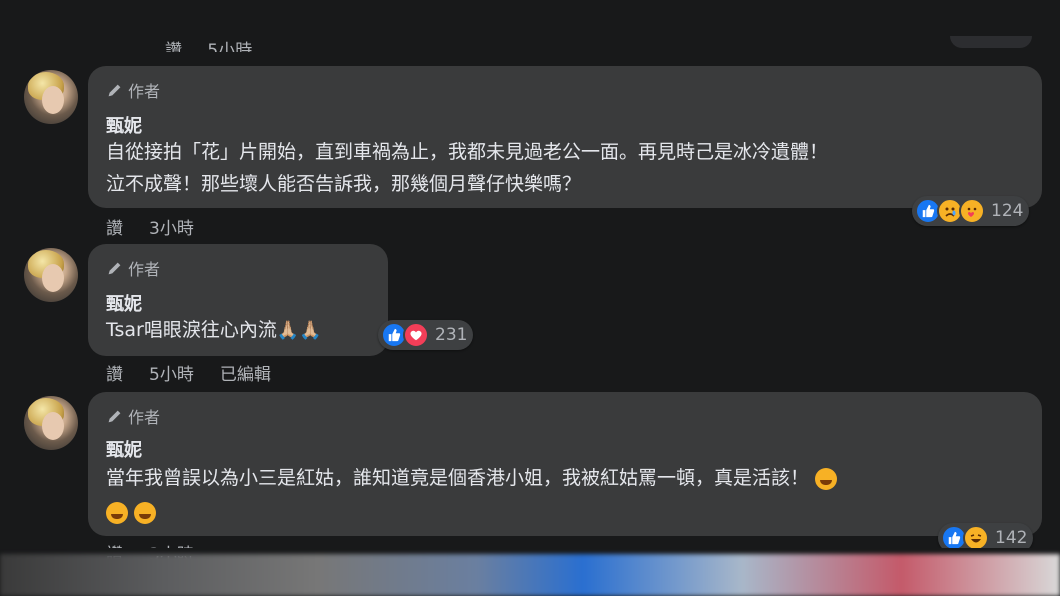 This screenshot has height=596, width=1060. Describe the element at coordinates (991, 42) in the screenshot. I see `previous-reactions` at that location.